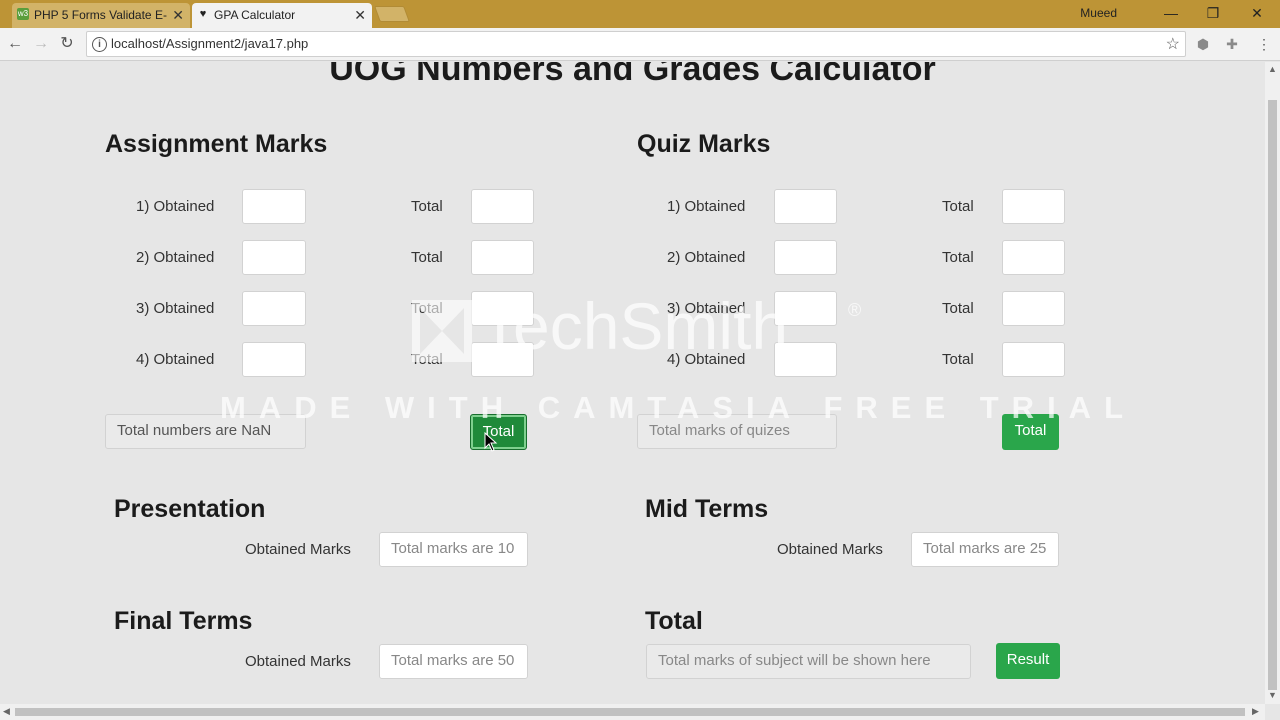 This screenshot has width=1280, height=720. I want to click on assignment-obtained-label: 4) Obtained, so click(175, 359).